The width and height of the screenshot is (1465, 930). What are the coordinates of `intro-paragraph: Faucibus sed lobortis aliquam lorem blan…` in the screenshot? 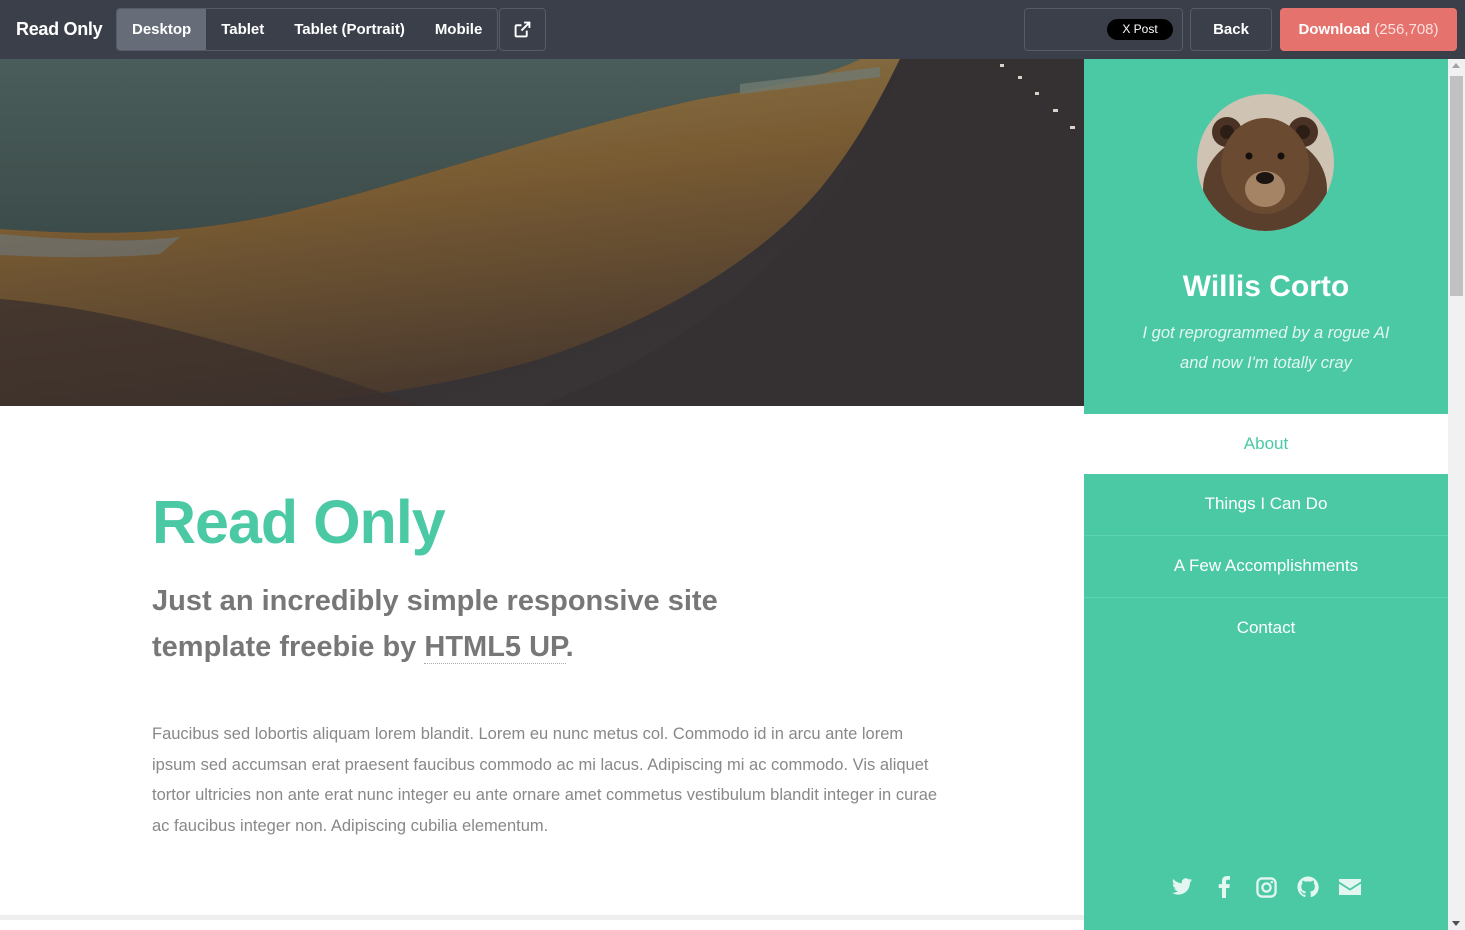 It's located at (545, 780).